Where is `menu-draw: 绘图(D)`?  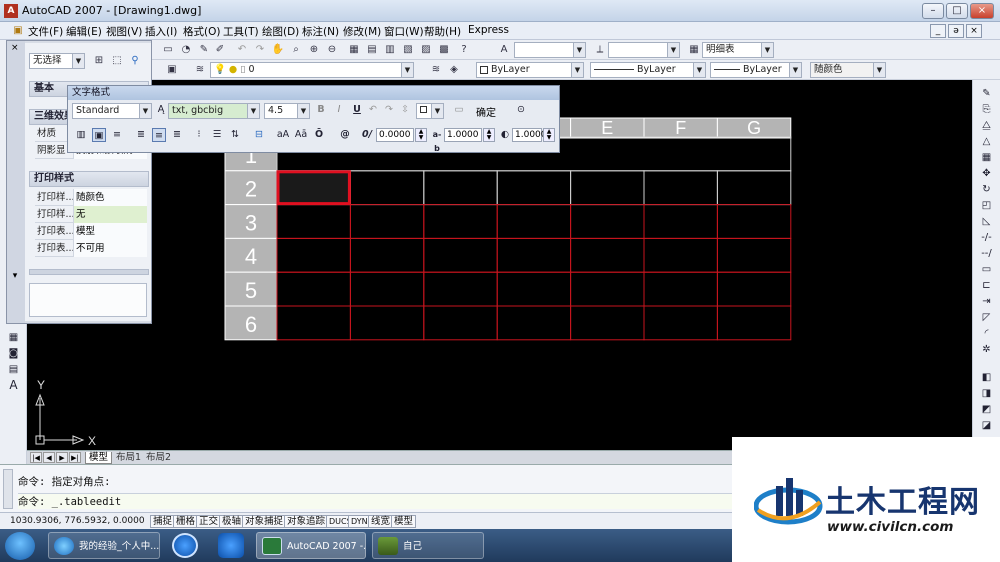 menu-draw: 绘图(D) is located at coordinates (280, 31).